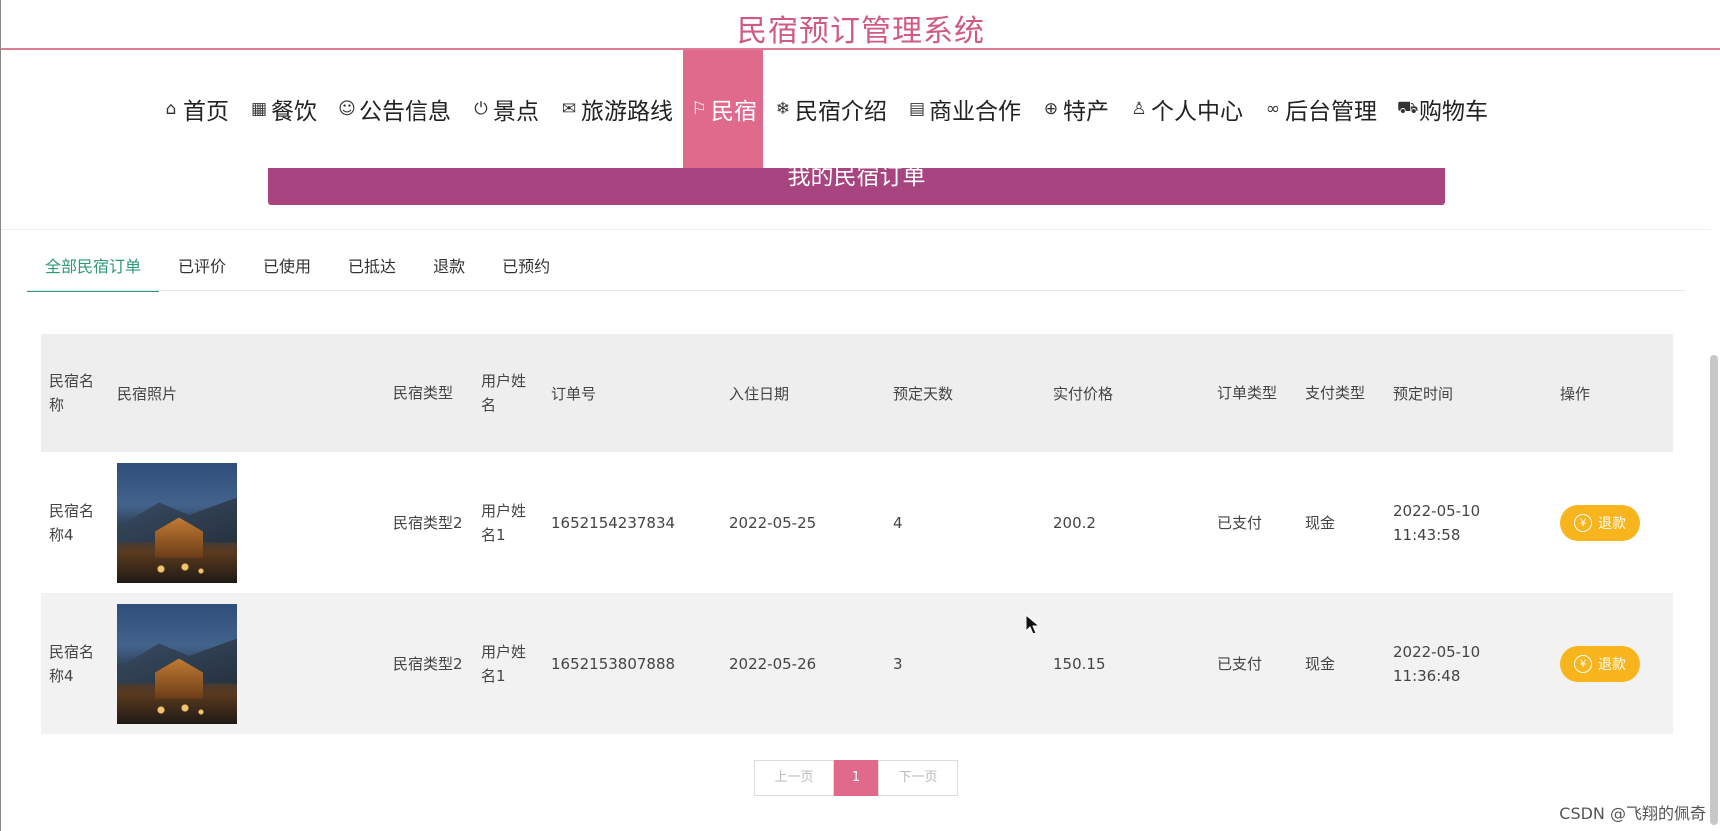 The height and width of the screenshot is (831, 1720). What do you see at coordinates (171, 109) in the screenshot?
I see `home-icon: ⌂` at bounding box center [171, 109].